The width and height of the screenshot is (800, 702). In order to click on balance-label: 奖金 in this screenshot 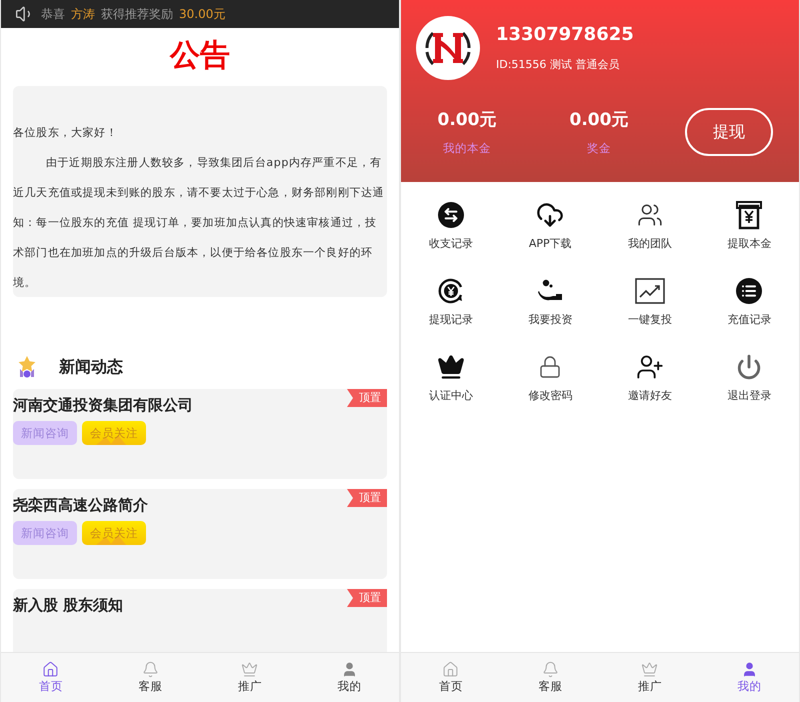, I will do `click(599, 148)`.